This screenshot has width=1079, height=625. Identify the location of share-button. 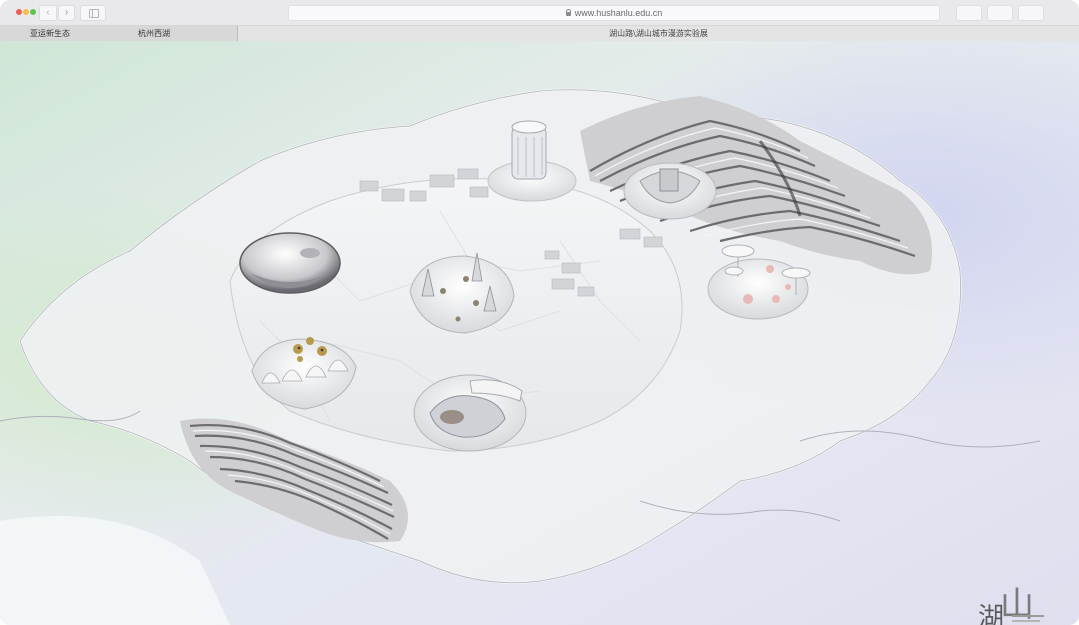
(969, 13).